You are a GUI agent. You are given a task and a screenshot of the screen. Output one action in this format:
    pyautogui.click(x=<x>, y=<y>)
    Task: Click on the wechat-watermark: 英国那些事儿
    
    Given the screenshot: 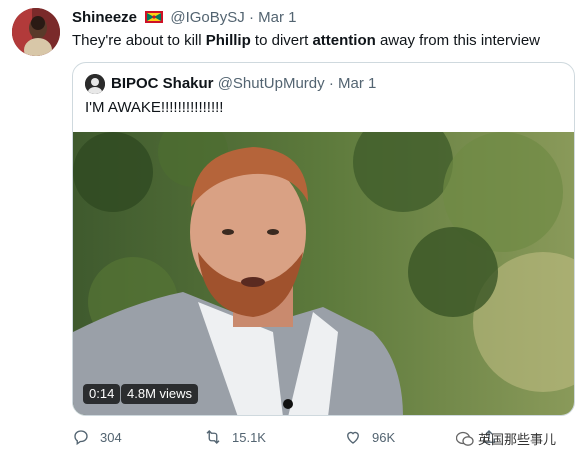 What is the action you would take?
    pyautogui.click(x=506, y=438)
    